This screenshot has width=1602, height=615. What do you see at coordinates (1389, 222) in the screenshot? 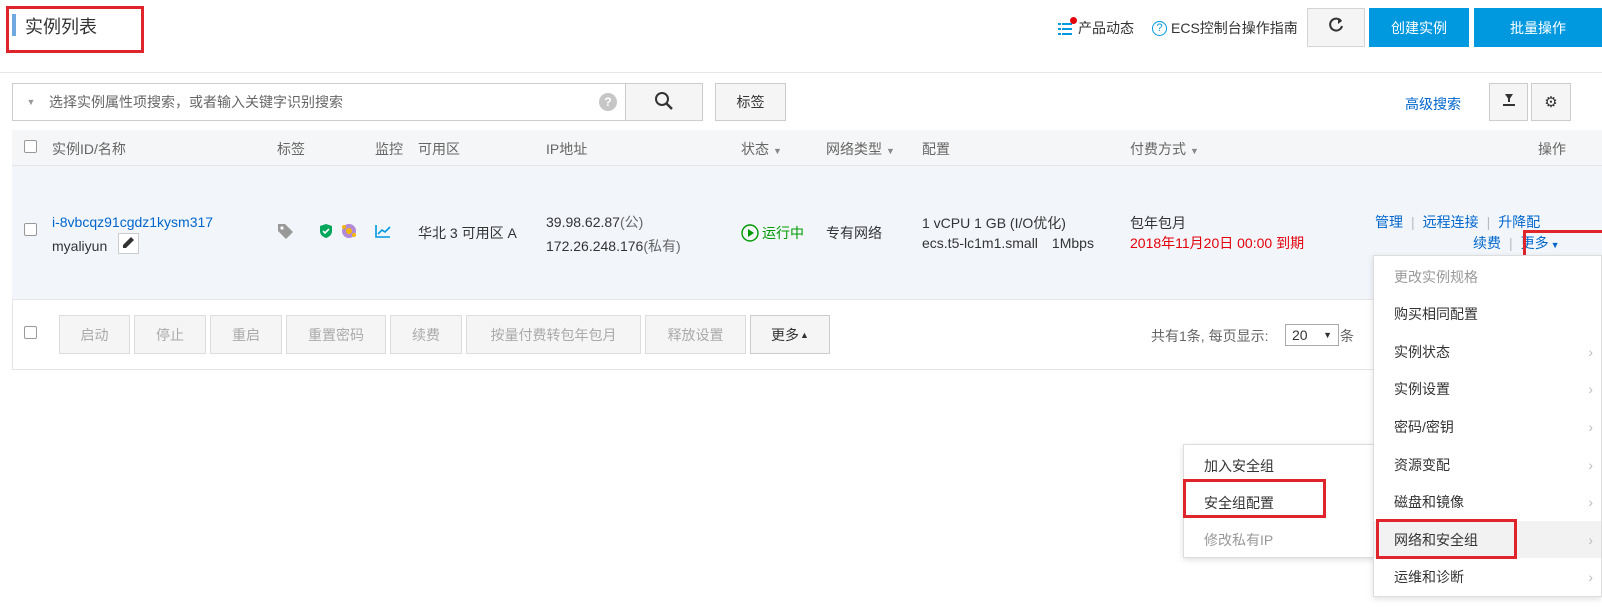
I see `manage-link: 管理` at bounding box center [1389, 222].